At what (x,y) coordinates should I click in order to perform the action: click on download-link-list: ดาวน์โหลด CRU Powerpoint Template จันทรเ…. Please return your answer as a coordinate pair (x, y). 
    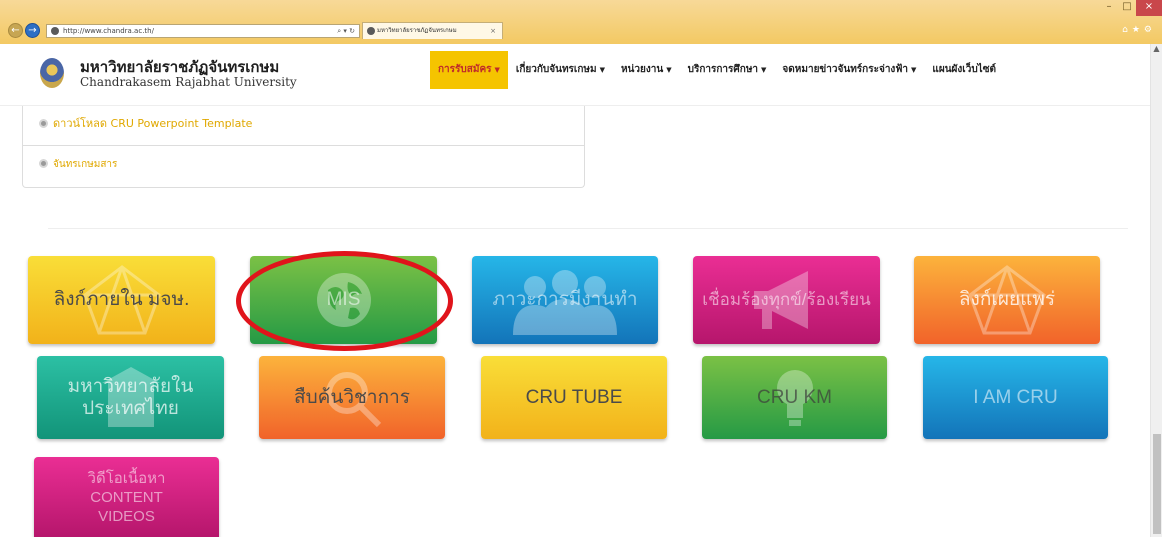
    Looking at the image, I should click on (303, 147).